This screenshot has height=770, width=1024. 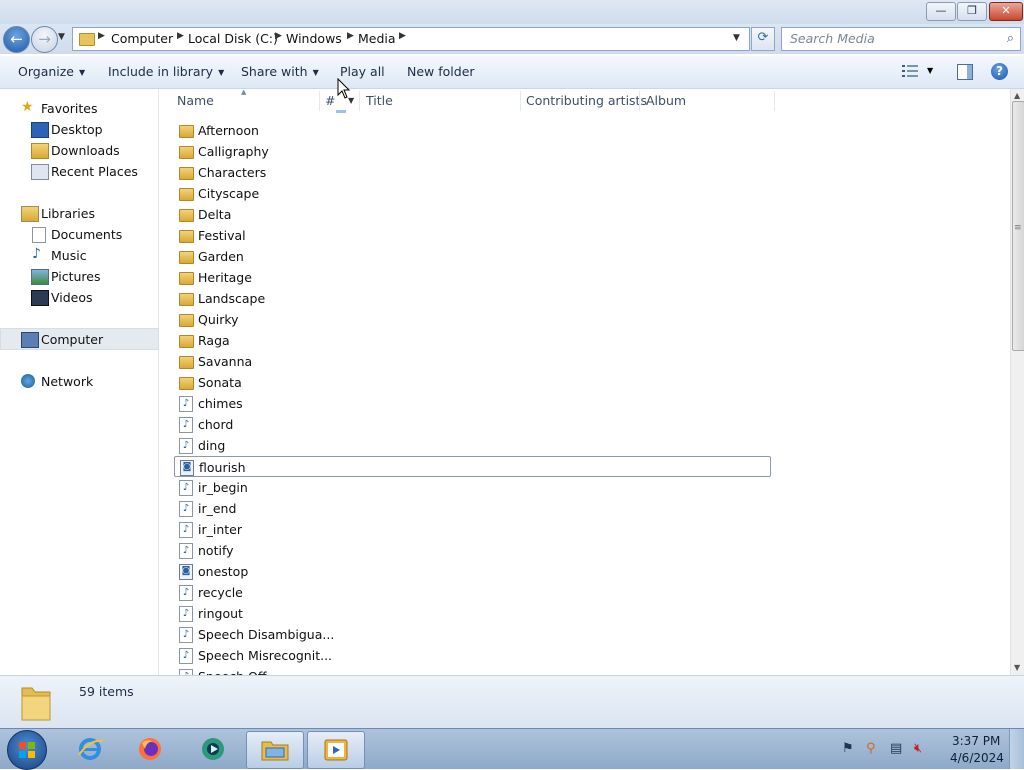 What do you see at coordinates (214, 340) in the screenshot?
I see `file-name: Raga` at bounding box center [214, 340].